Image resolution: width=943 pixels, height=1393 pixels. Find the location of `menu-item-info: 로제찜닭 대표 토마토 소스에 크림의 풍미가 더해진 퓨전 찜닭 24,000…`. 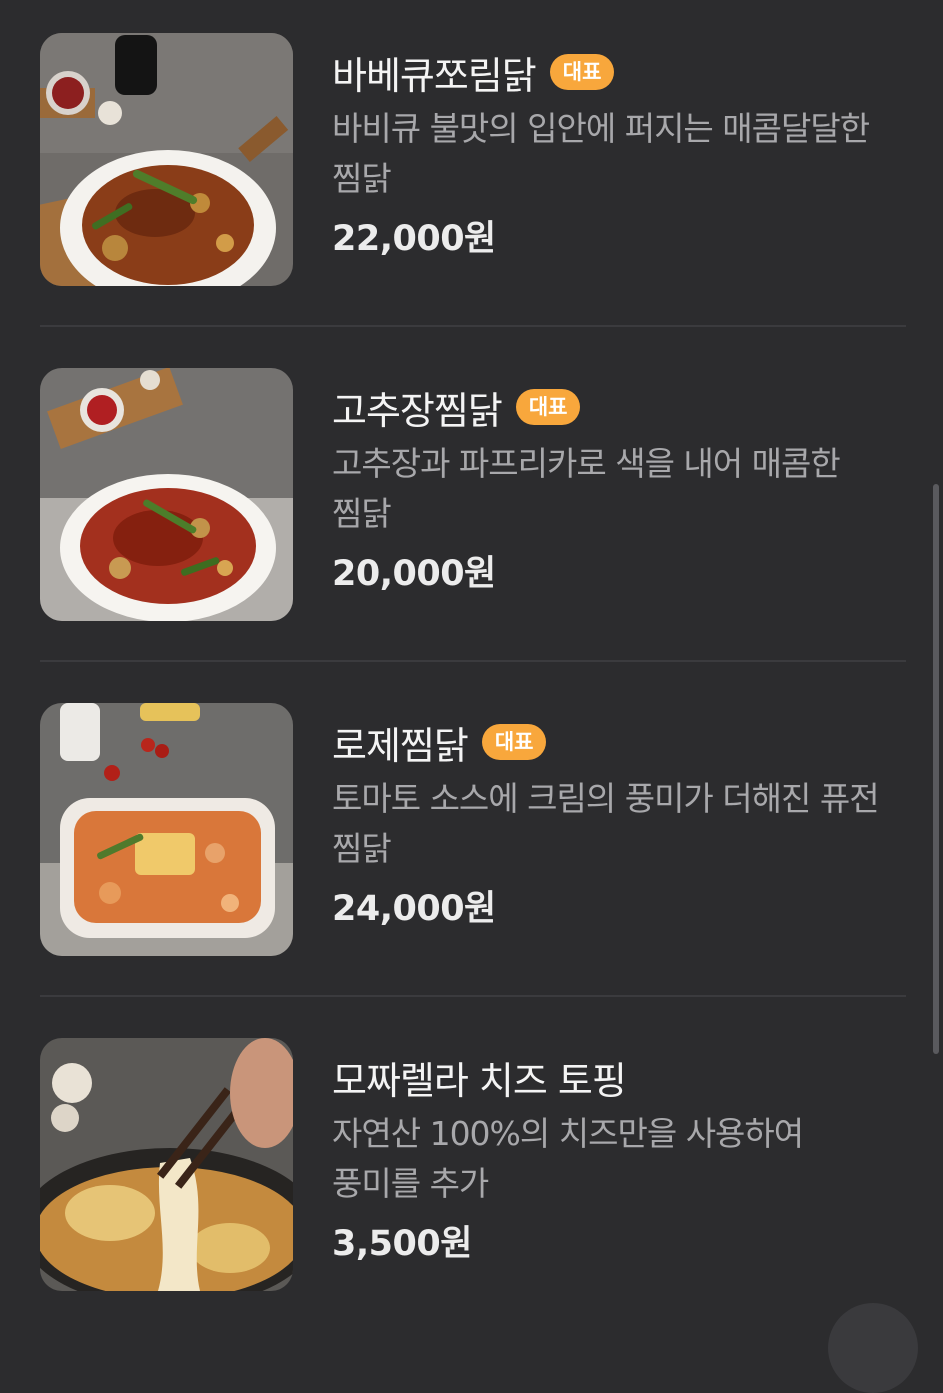

menu-item-info: 로제찜닭 대표 토마토 소스에 크림의 풍미가 더해진 퓨전 찜닭 24,000… is located at coordinates (617, 822).